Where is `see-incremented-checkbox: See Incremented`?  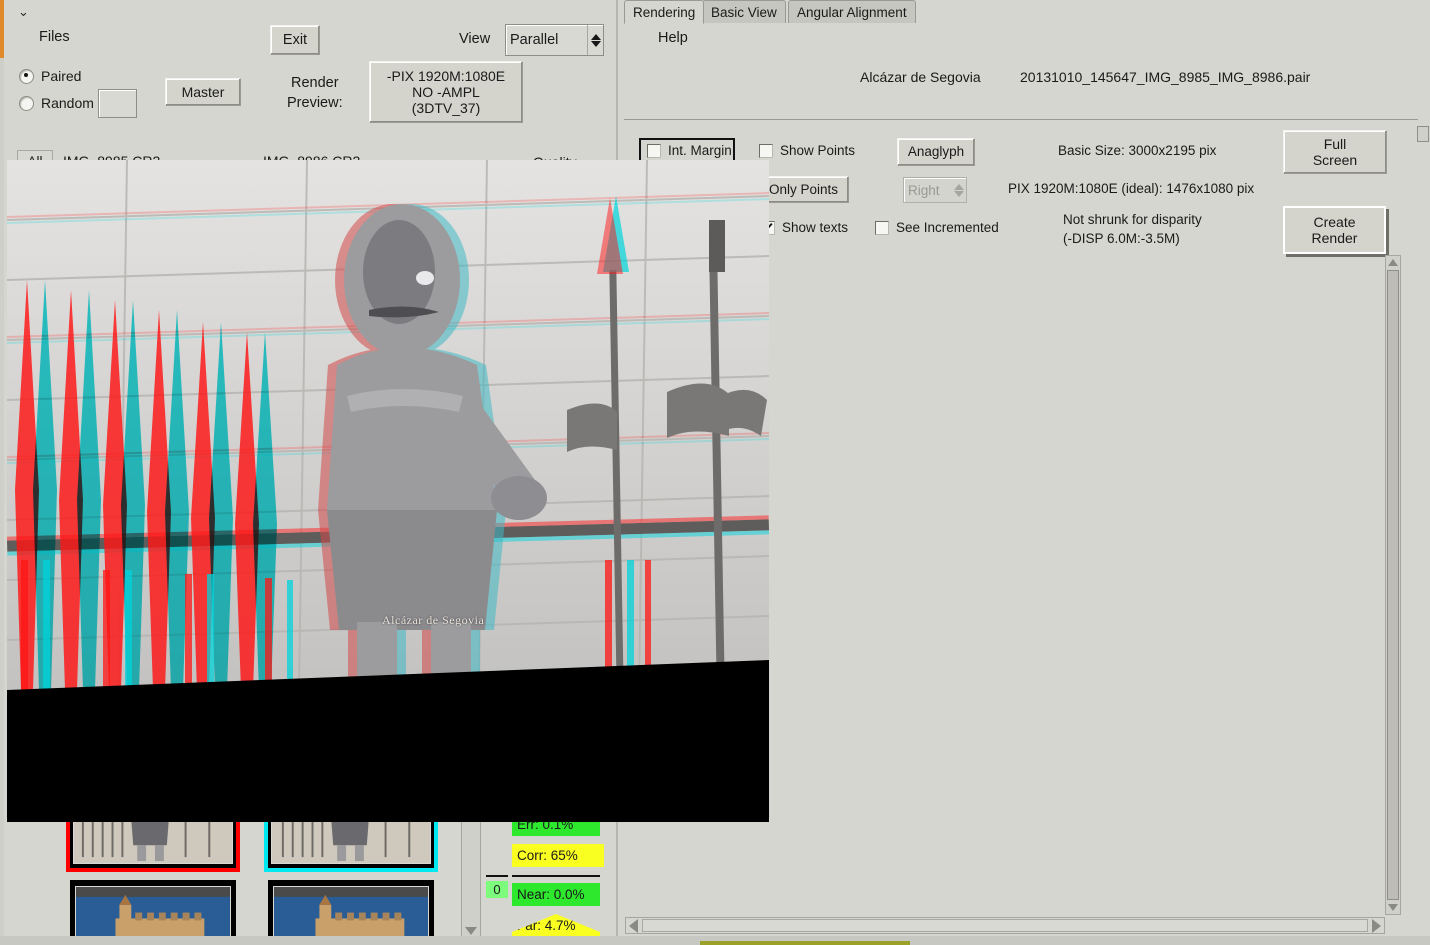
see-incremented-checkbox: See Incremented is located at coordinates (937, 227).